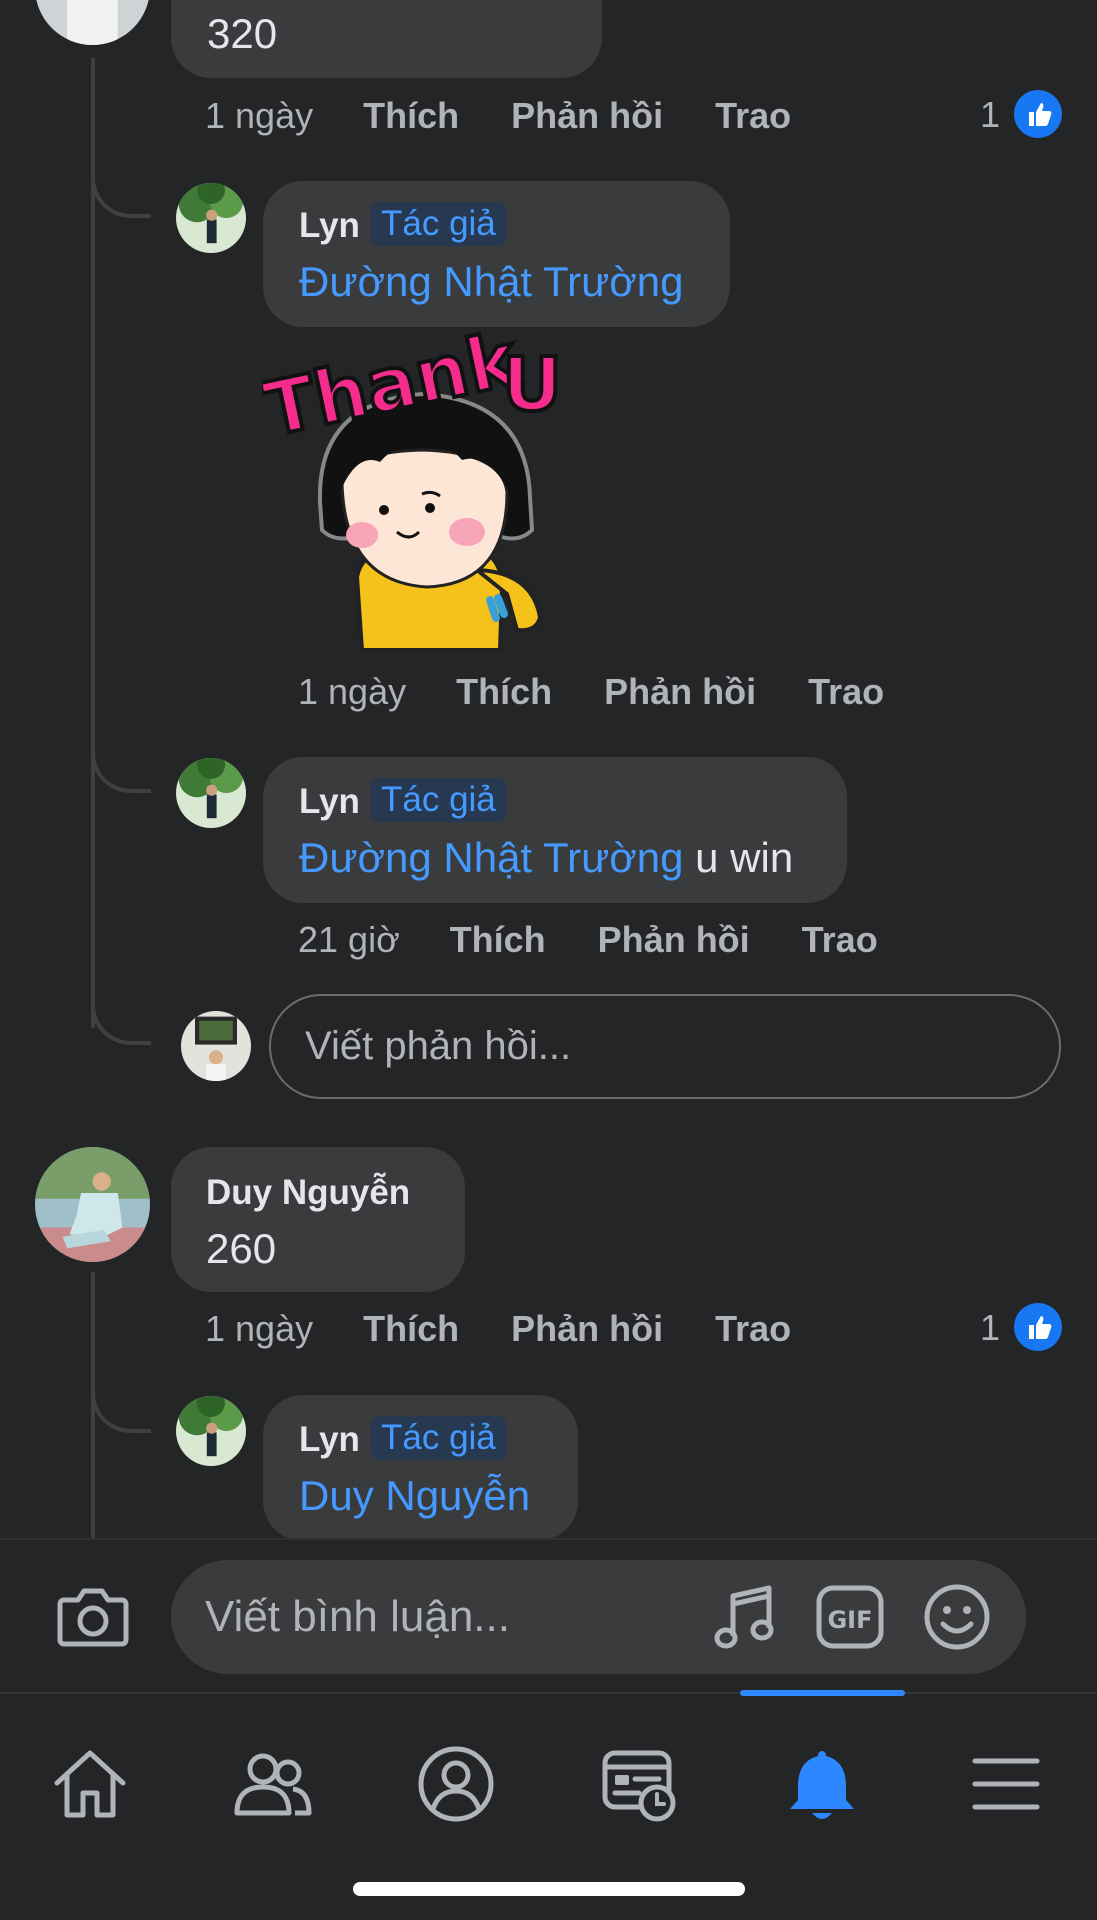  What do you see at coordinates (957, 1617) in the screenshot?
I see `emoji-icon` at bounding box center [957, 1617].